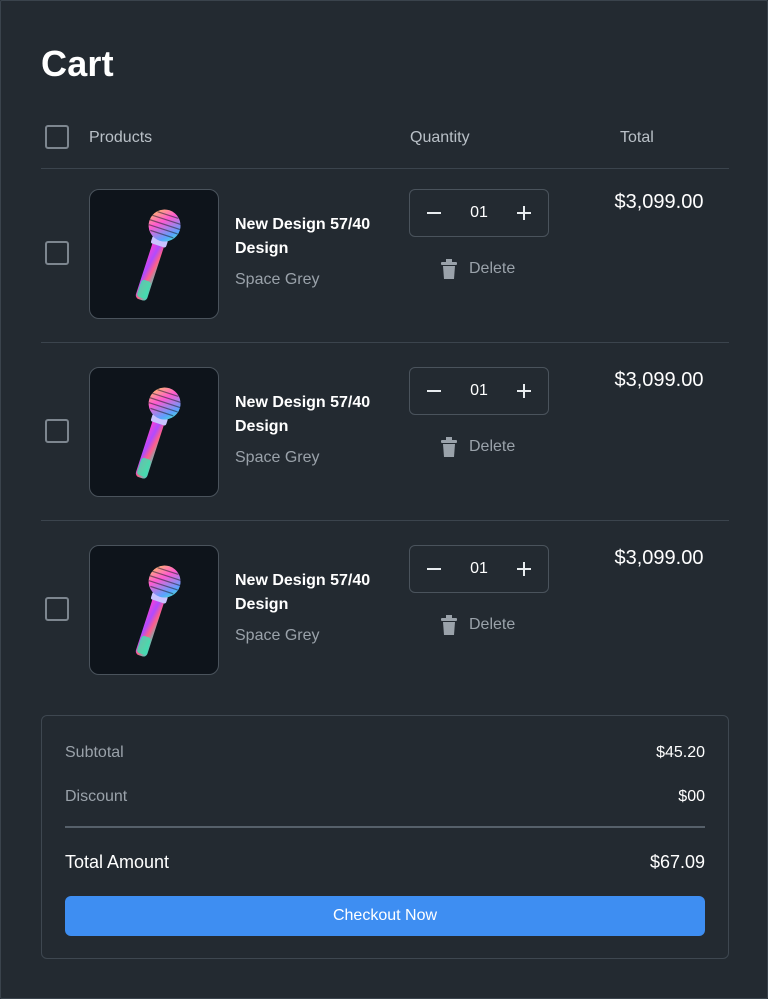 The width and height of the screenshot is (768, 999). Describe the element at coordinates (117, 862) in the screenshot. I see `total-amount-label: Total Amount` at that location.